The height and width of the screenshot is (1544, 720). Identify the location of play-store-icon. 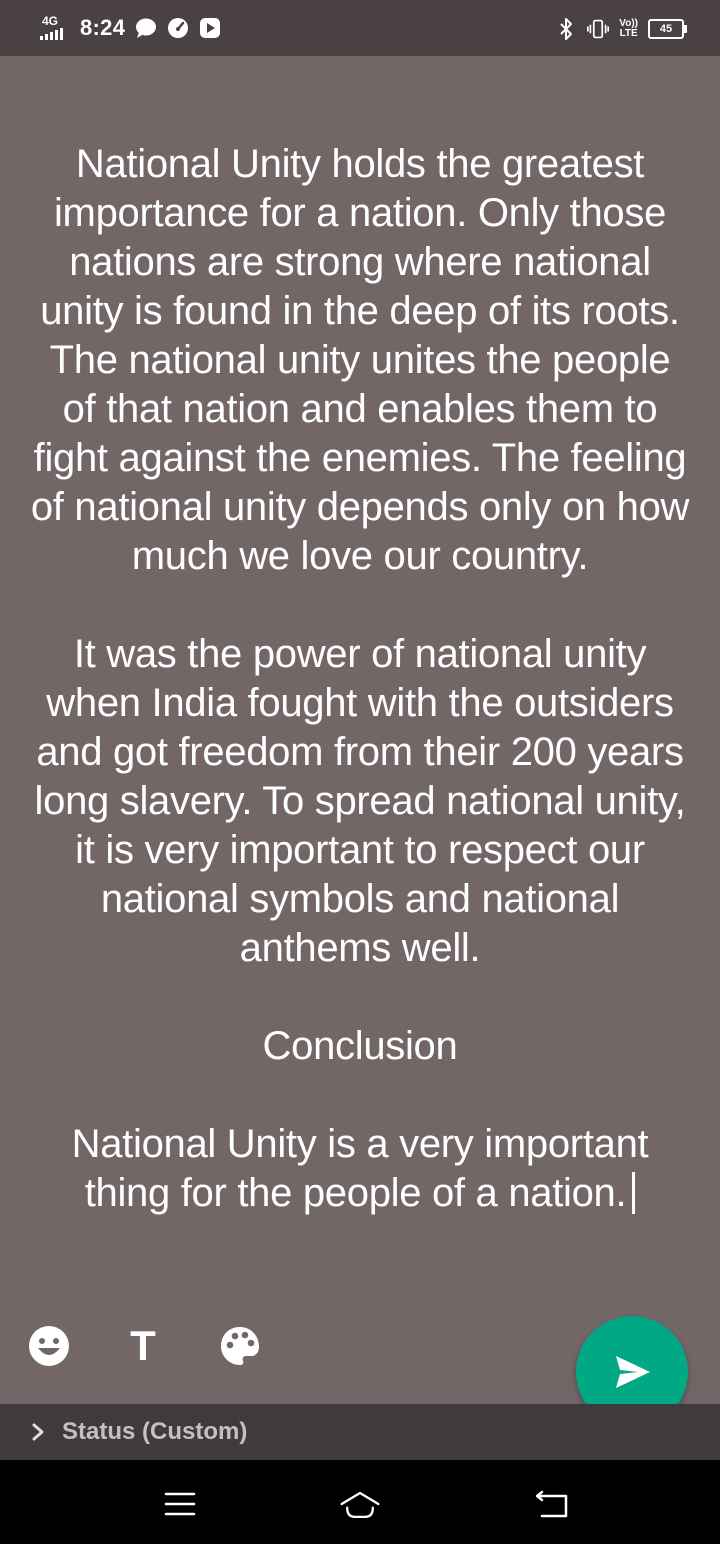
(210, 28).